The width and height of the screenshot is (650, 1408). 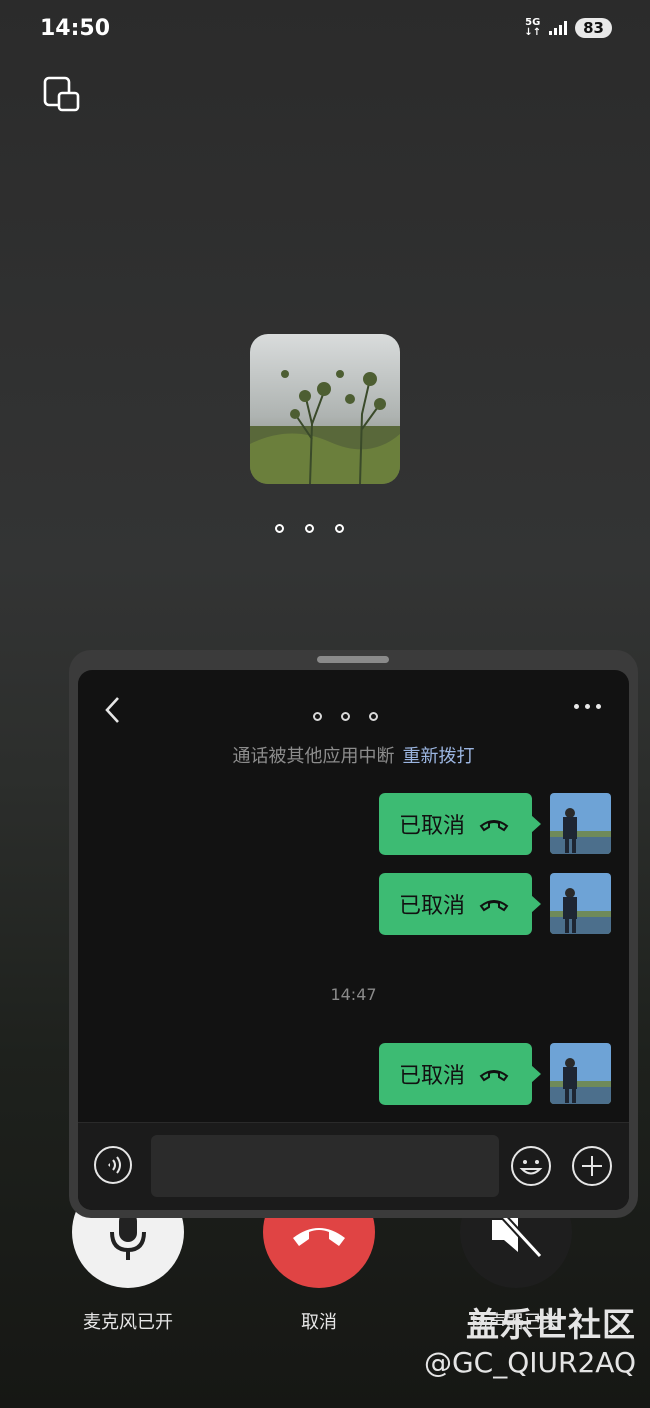 What do you see at coordinates (592, 1166) in the screenshot?
I see `plus-icon` at bounding box center [592, 1166].